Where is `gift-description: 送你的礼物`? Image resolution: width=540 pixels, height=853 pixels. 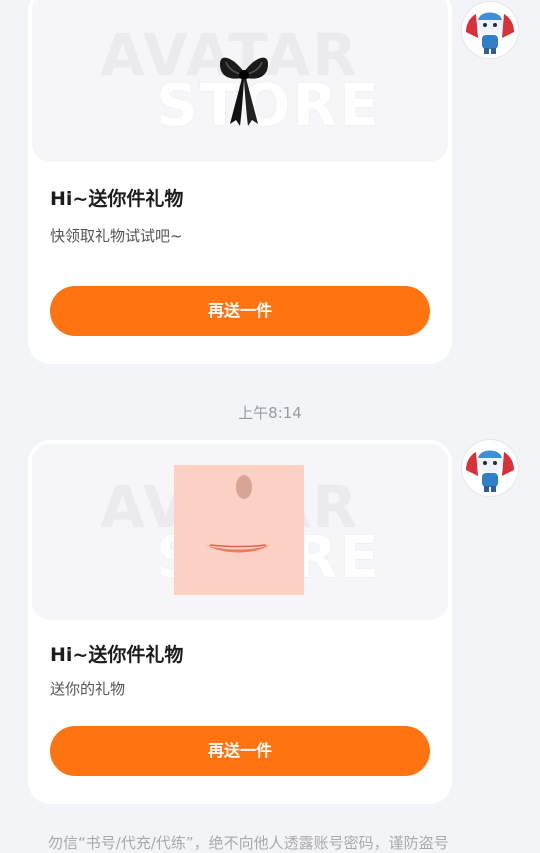
gift-description: 送你的礼物 is located at coordinates (88, 689).